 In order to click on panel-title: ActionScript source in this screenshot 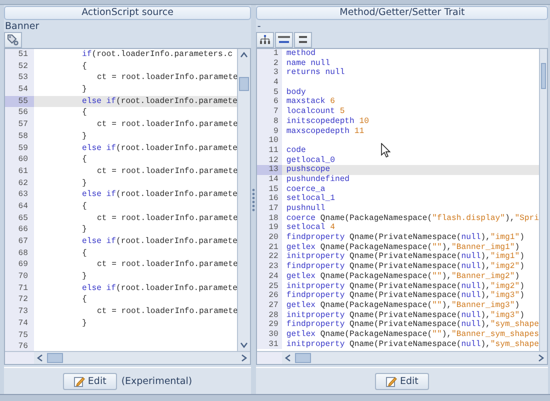, I will do `click(127, 13)`.